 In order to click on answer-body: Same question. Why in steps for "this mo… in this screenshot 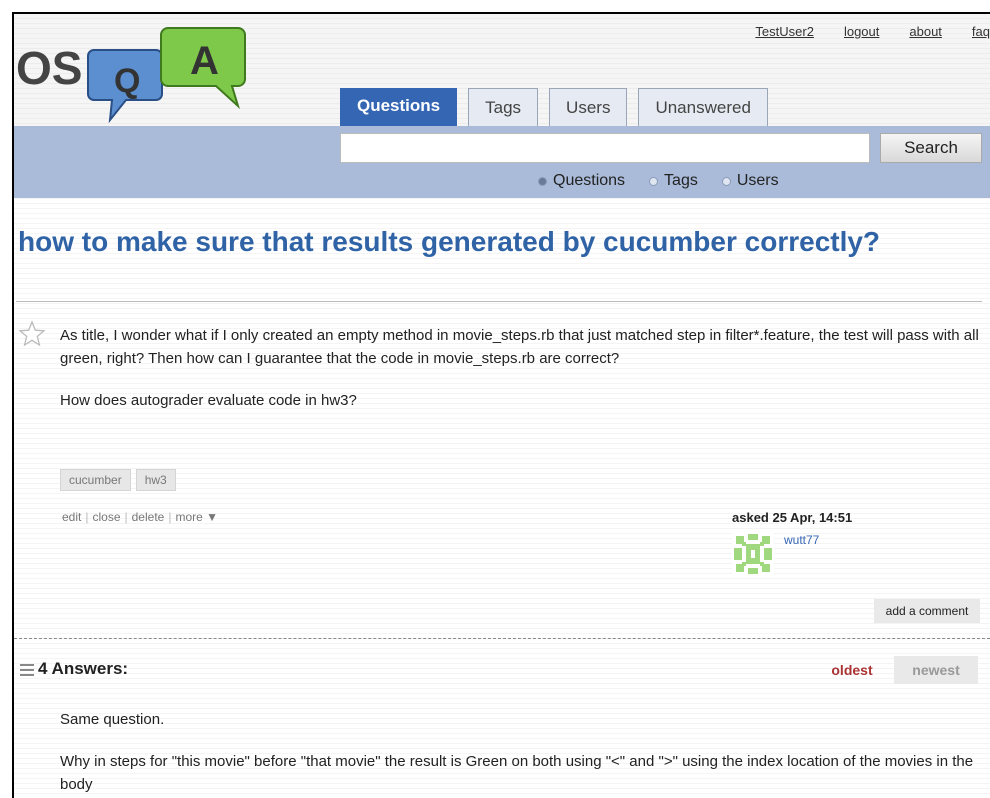, I will do `click(520, 753)`.